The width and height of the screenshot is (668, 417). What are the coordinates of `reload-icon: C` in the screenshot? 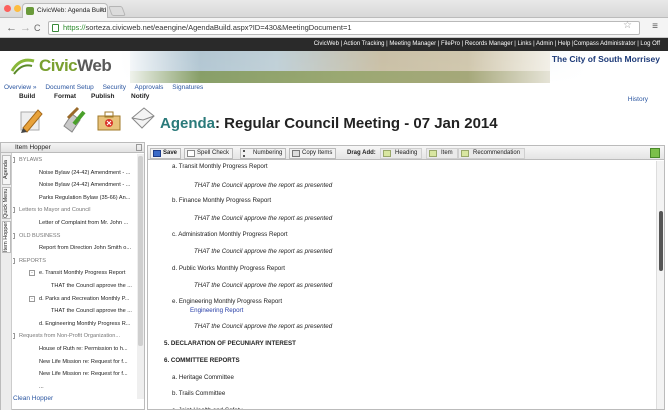 It's located at (37, 28).